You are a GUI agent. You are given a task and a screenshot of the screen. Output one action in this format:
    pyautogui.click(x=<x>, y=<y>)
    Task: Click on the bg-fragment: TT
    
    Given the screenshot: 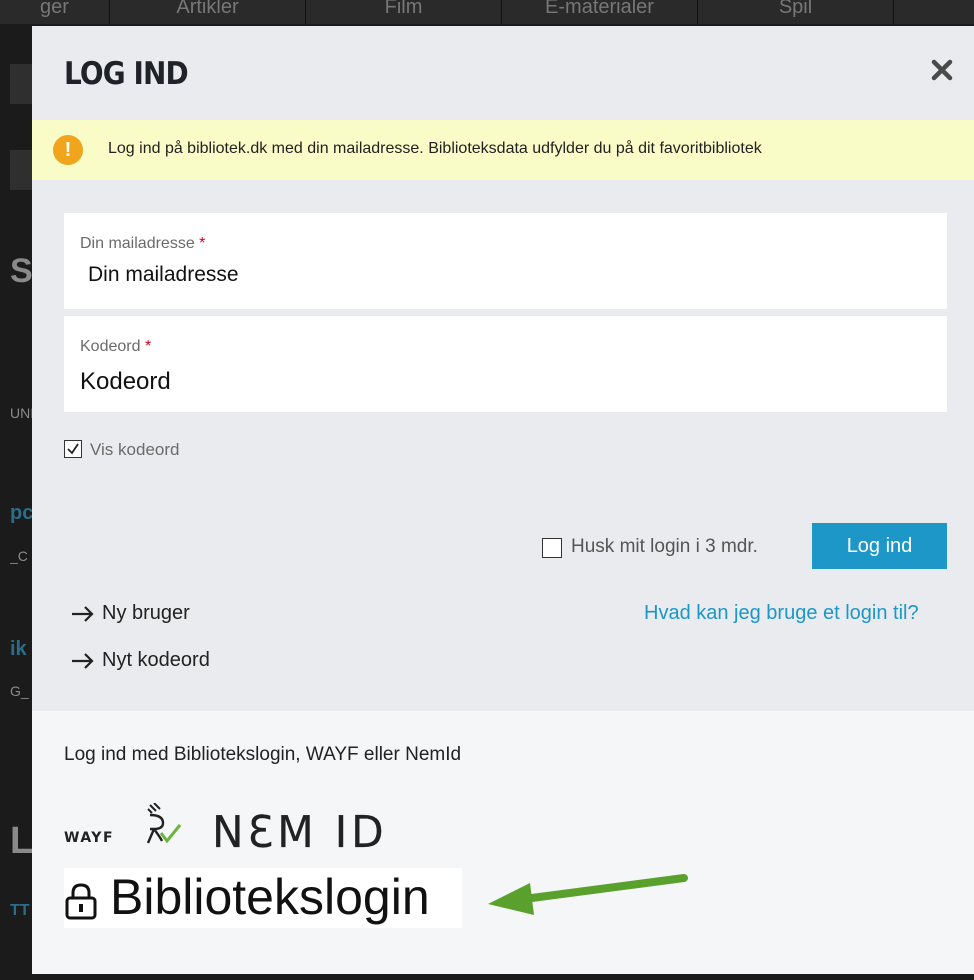 What is the action you would take?
    pyautogui.click(x=20, y=910)
    